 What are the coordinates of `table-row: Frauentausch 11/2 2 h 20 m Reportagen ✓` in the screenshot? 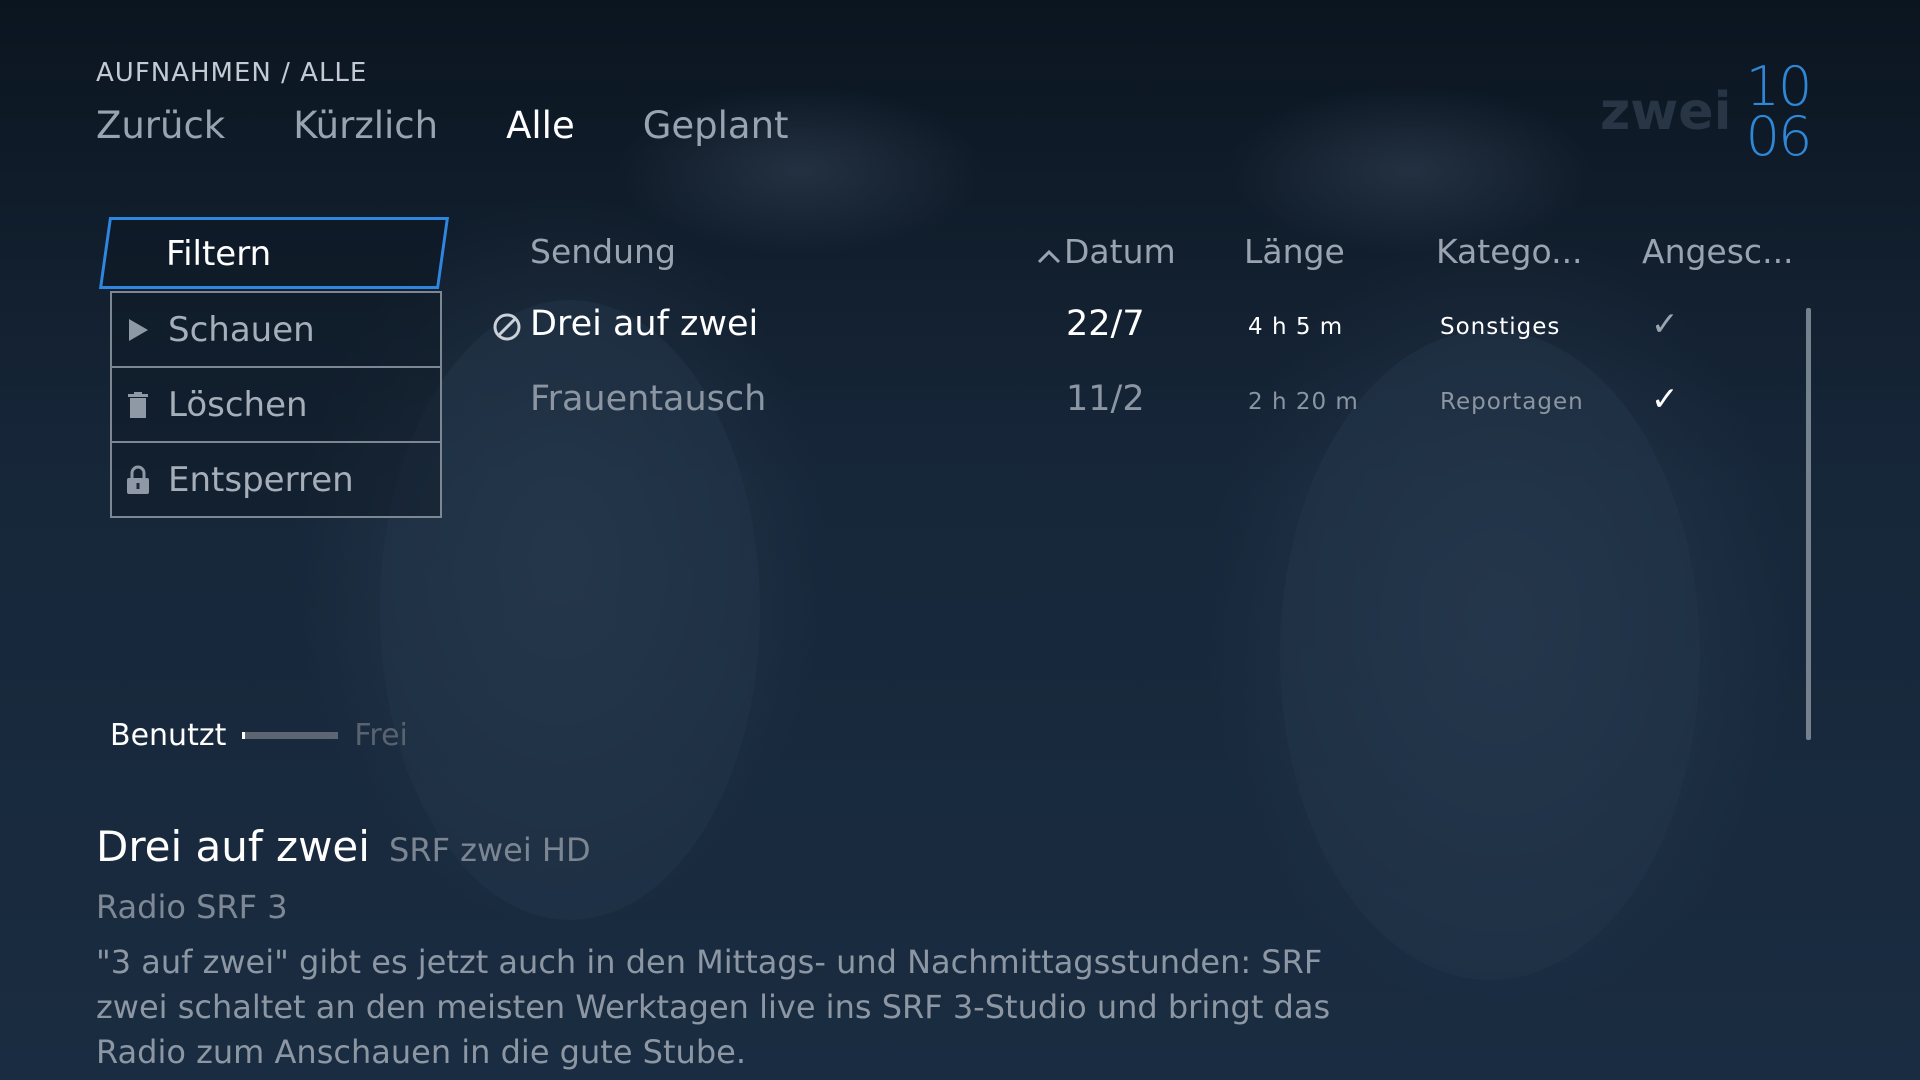 It's located at (1138, 402).